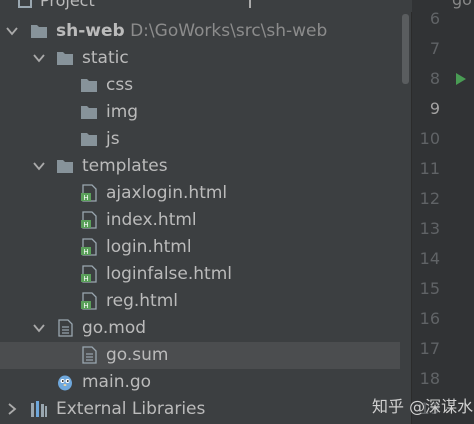 Image resolution: width=474 pixels, height=424 pixels. Describe the element at coordinates (89, 355) in the screenshot. I see `text-file-icon` at that location.